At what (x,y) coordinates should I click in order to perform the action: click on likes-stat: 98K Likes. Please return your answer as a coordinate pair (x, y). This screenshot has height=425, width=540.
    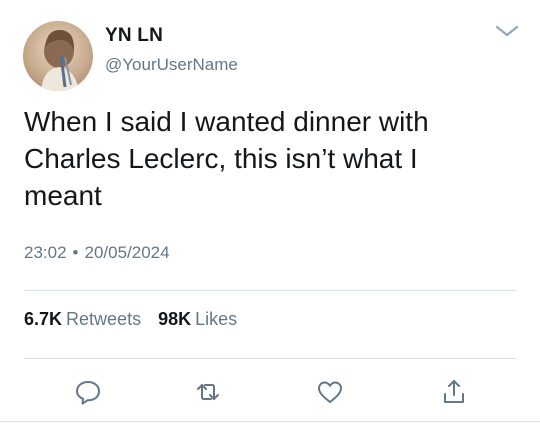
    Looking at the image, I should click on (197, 319).